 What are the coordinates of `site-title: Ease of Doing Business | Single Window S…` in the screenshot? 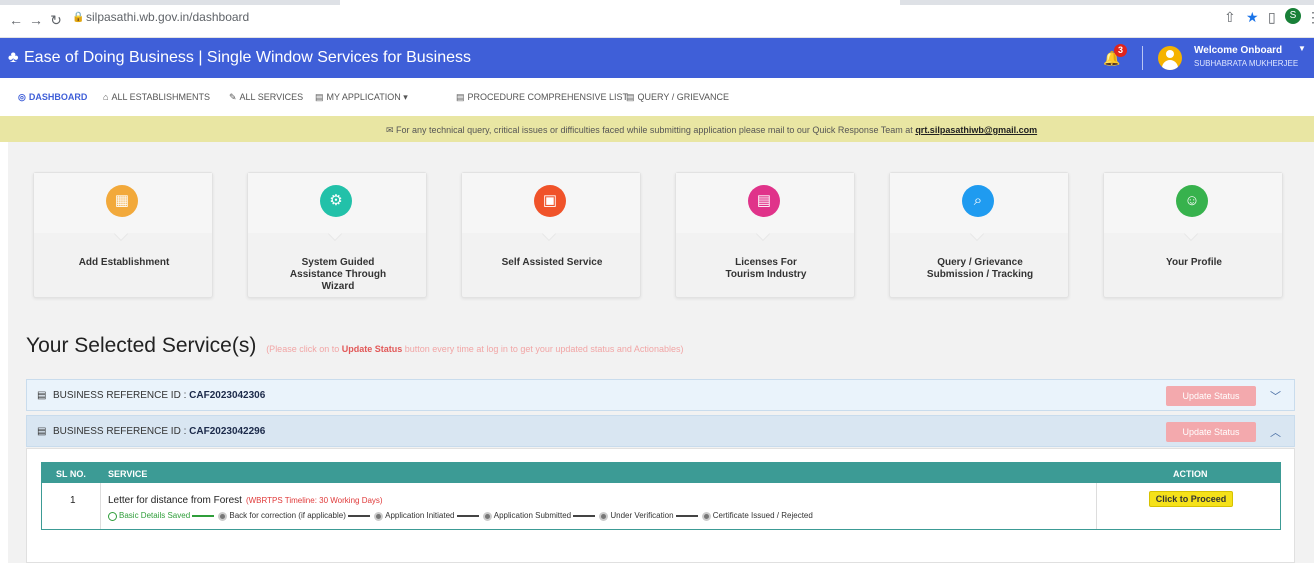 It's located at (248, 57).